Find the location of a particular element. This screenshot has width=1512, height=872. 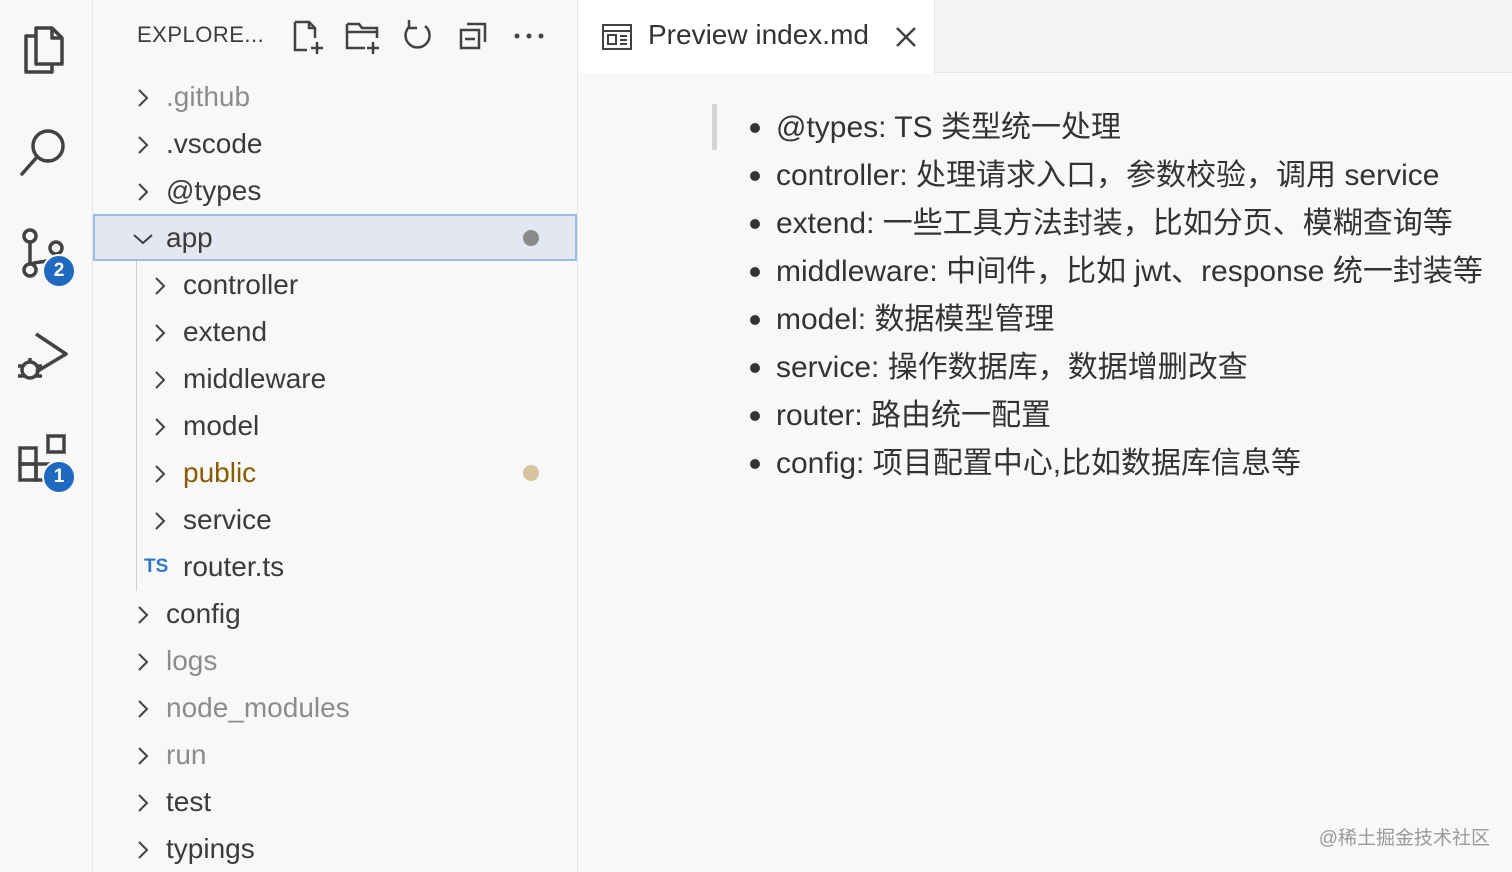

source-control-badge: 2 is located at coordinates (59, 271).